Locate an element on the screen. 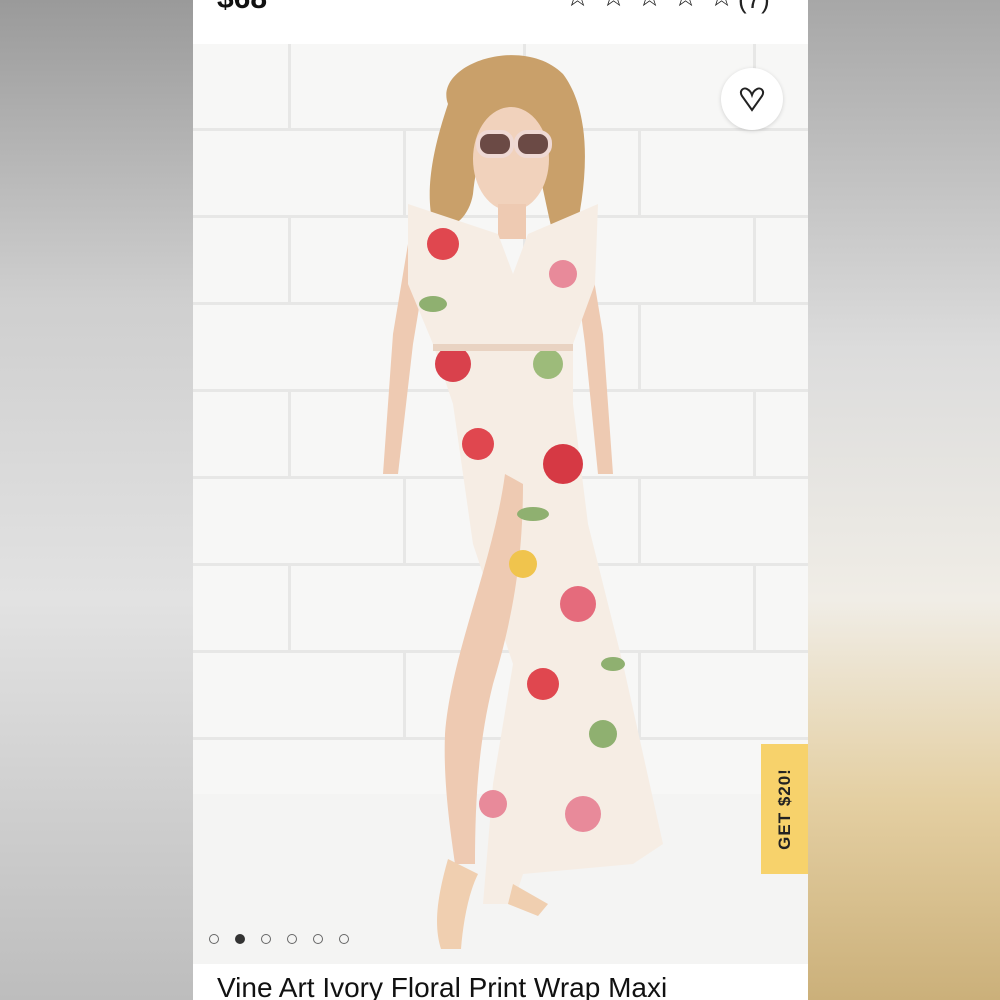 The height and width of the screenshot is (1000, 1000). carousel-dot-active is located at coordinates (240, 939).